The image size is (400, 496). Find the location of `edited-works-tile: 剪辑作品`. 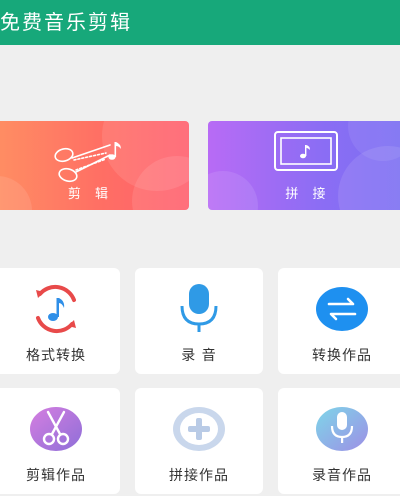

edited-works-tile: 剪辑作品 is located at coordinates (60, 441).